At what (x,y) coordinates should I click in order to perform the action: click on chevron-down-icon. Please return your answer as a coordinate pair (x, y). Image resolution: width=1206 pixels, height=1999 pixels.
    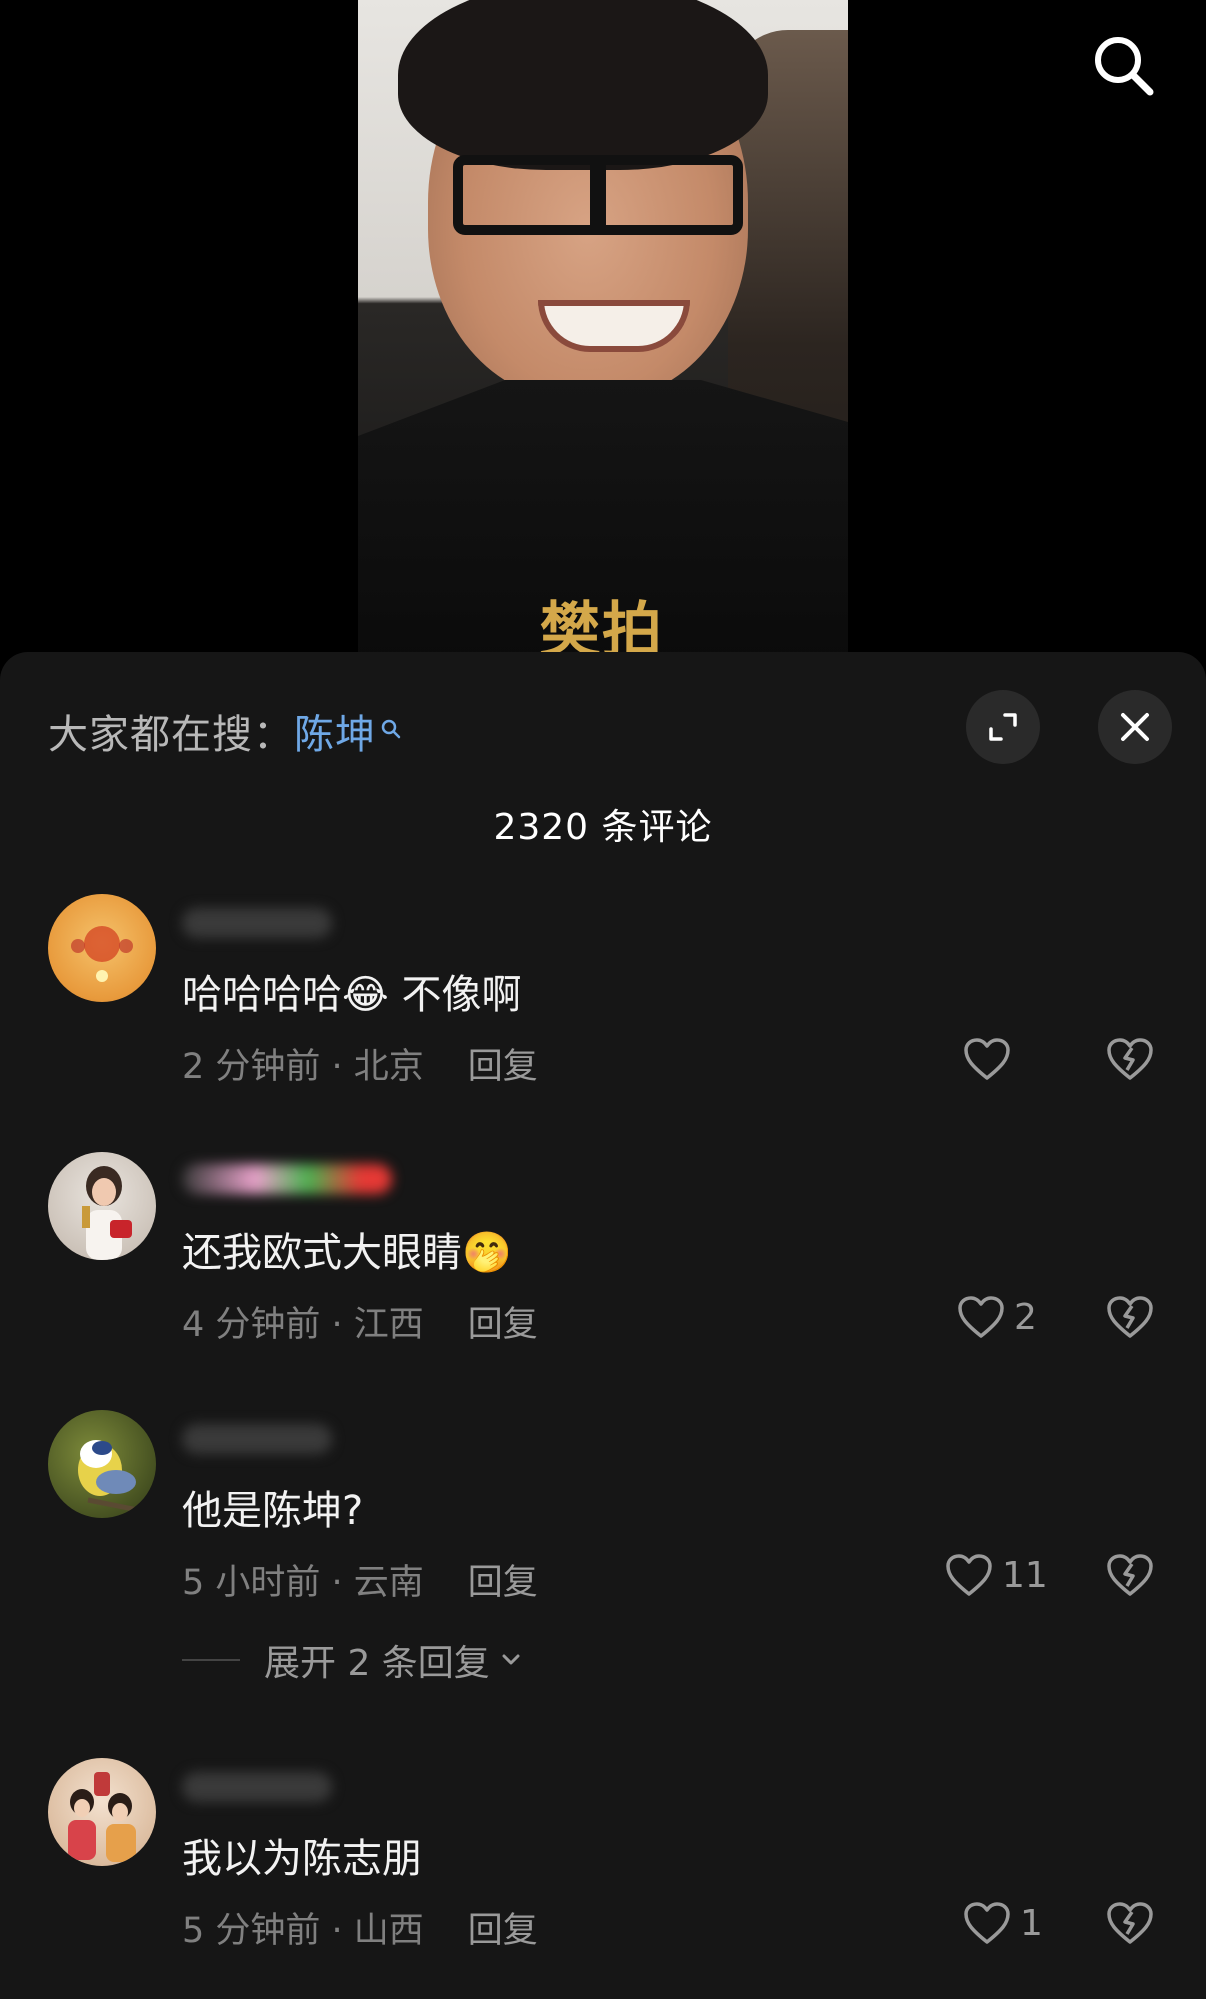
    Looking at the image, I should click on (511, 1659).